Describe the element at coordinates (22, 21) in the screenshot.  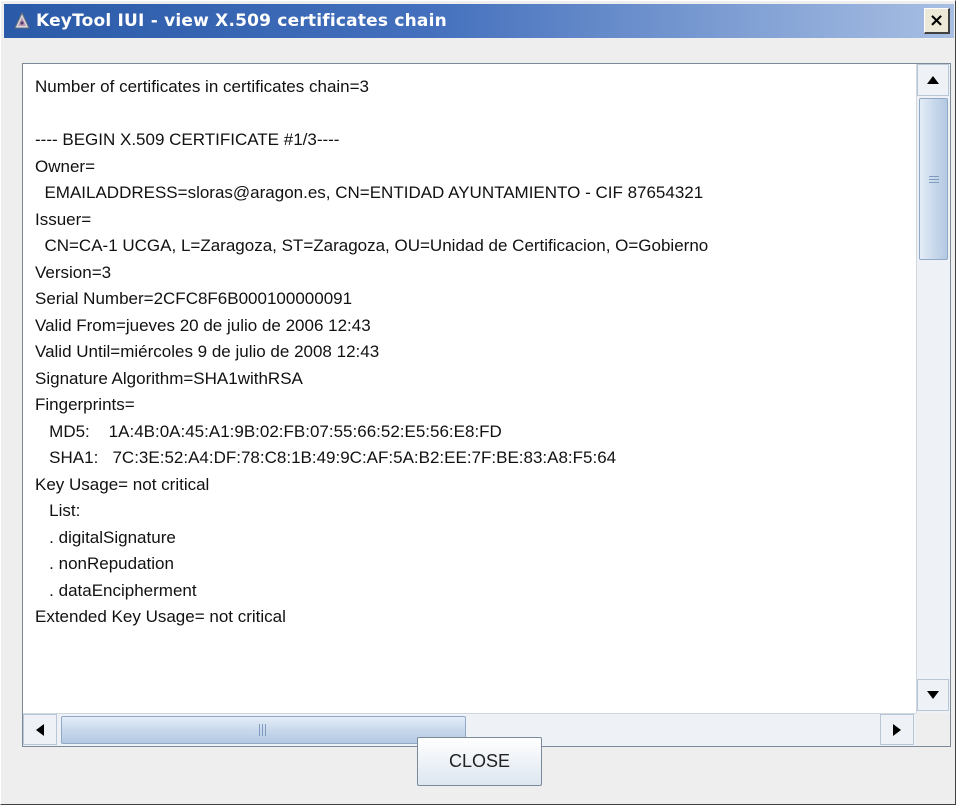
I see `keytool-app-icon` at that location.